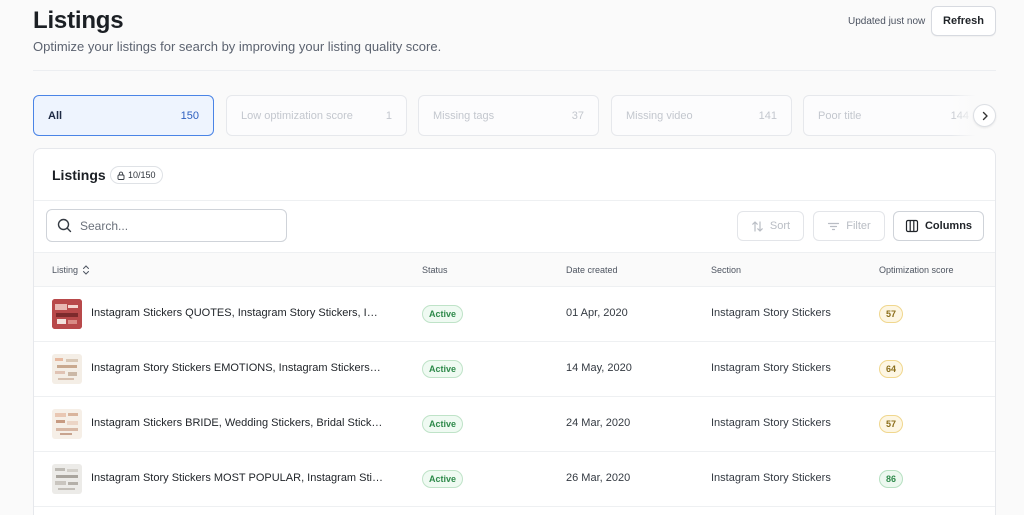 This screenshot has height=515, width=1024. What do you see at coordinates (55, 115) in the screenshot?
I see `filter-tab-label: All` at bounding box center [55, 115].